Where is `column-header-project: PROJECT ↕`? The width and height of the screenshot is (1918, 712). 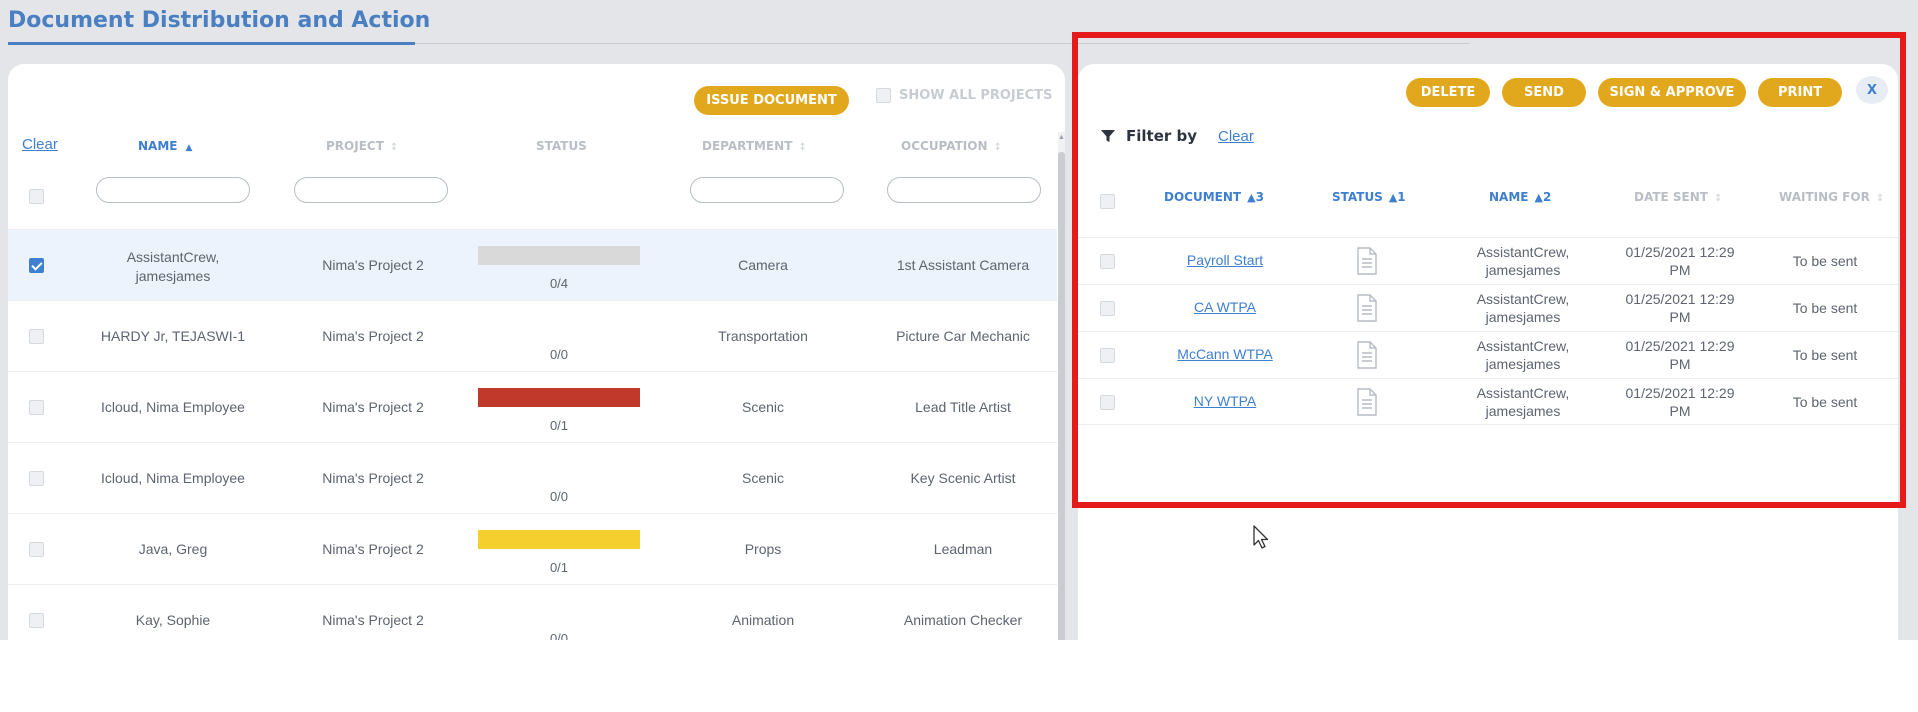
column-header-project: PROJECT ↕ is located at coordinates (362, 146).